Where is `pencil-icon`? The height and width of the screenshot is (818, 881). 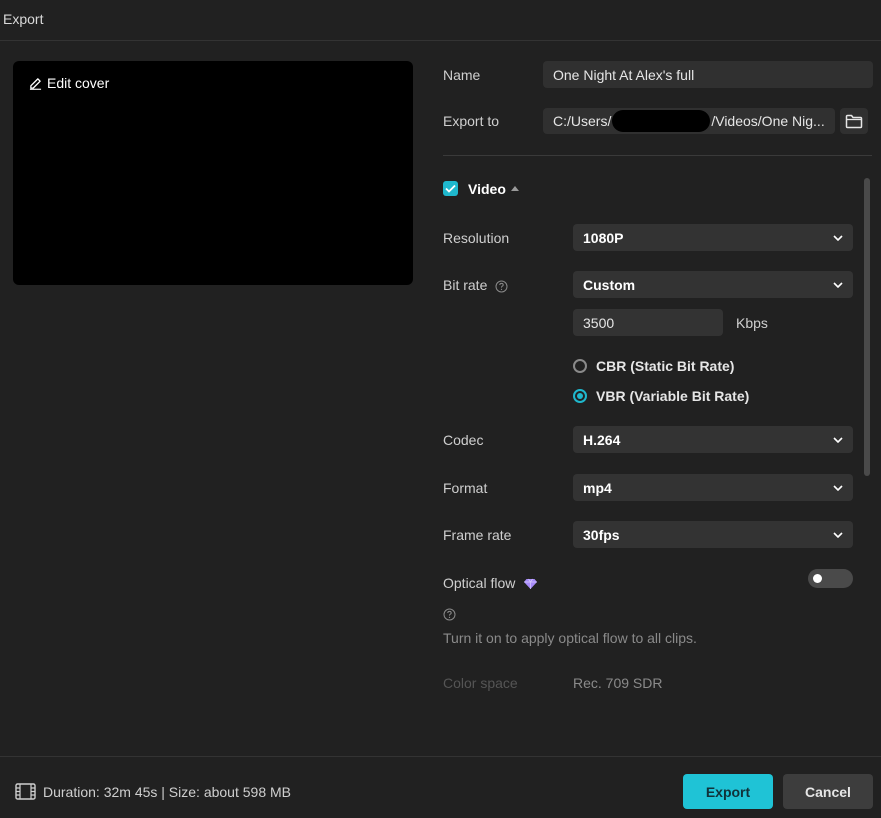 pencil-icon is located at coordinates (35, 83).